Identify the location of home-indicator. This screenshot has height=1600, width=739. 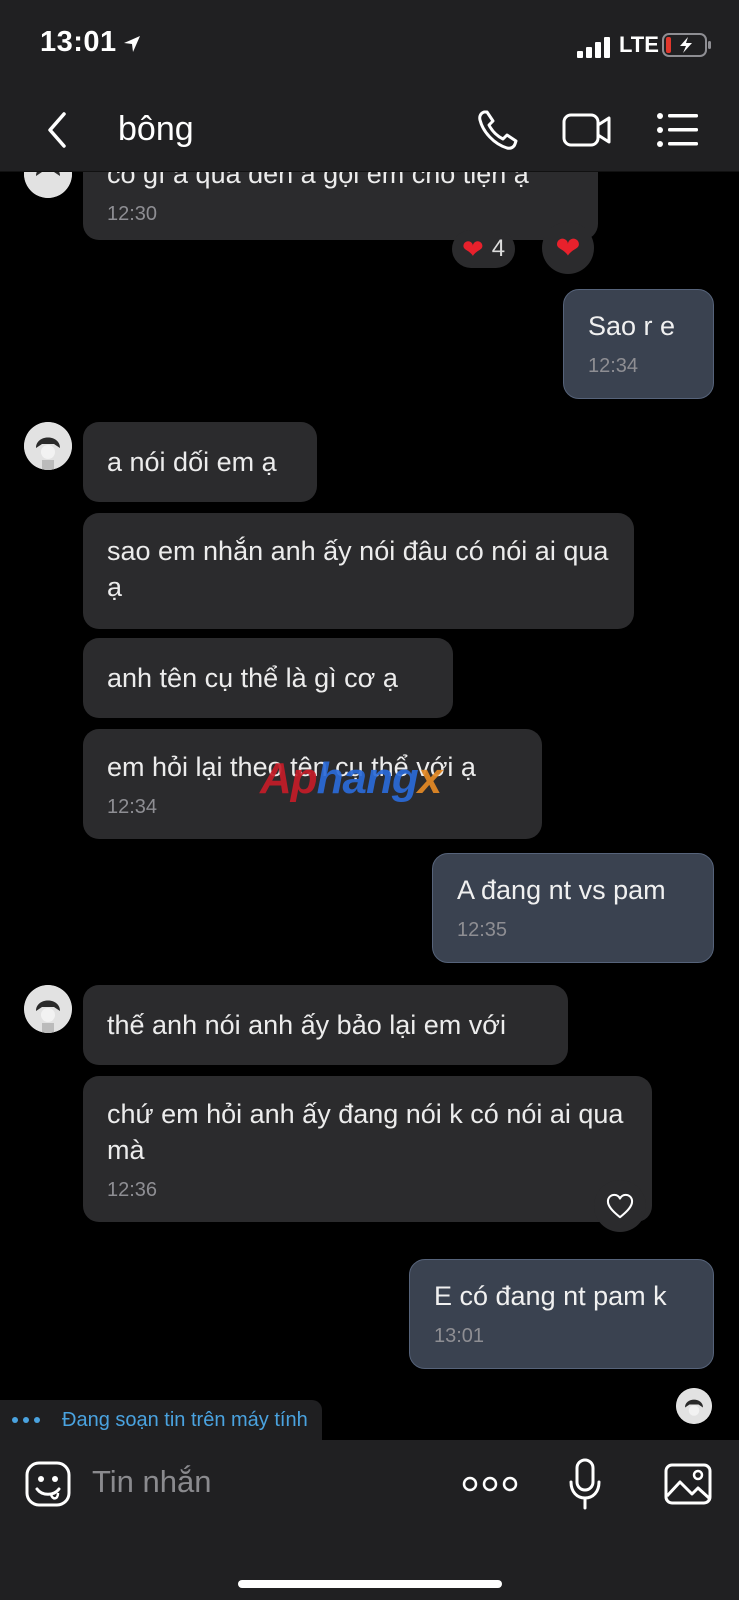
(370, 1584).